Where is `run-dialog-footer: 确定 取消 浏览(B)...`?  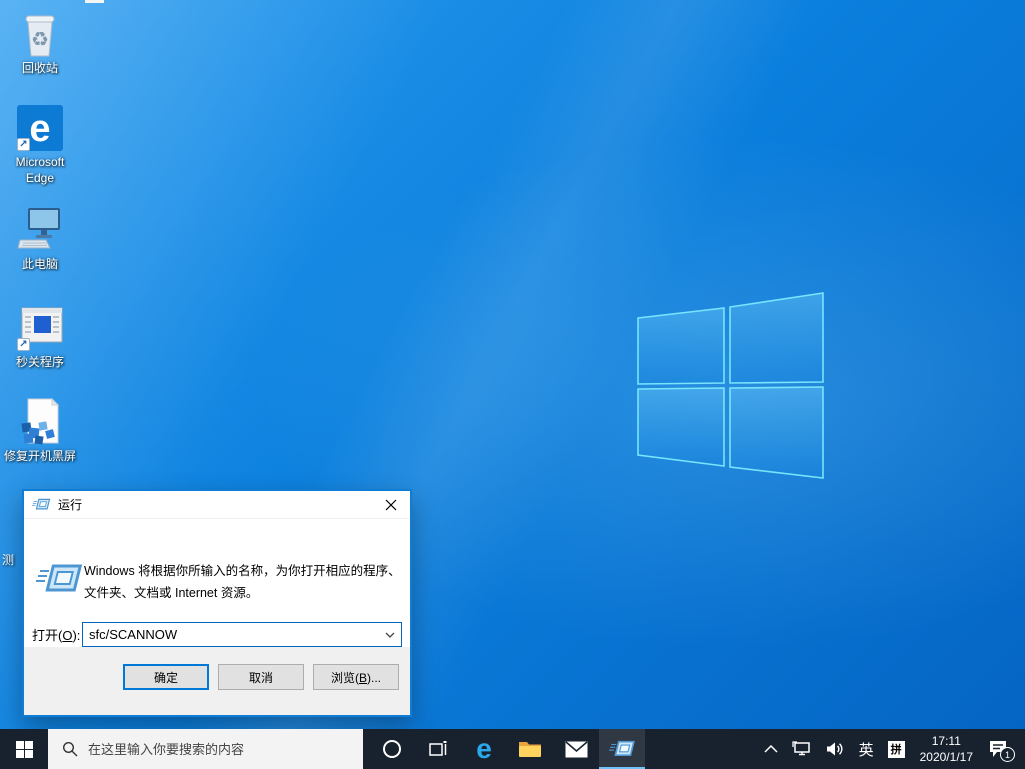 run-dialog-footer: 确定 取消 浏览(B)... is located at coordinates (217, 681).